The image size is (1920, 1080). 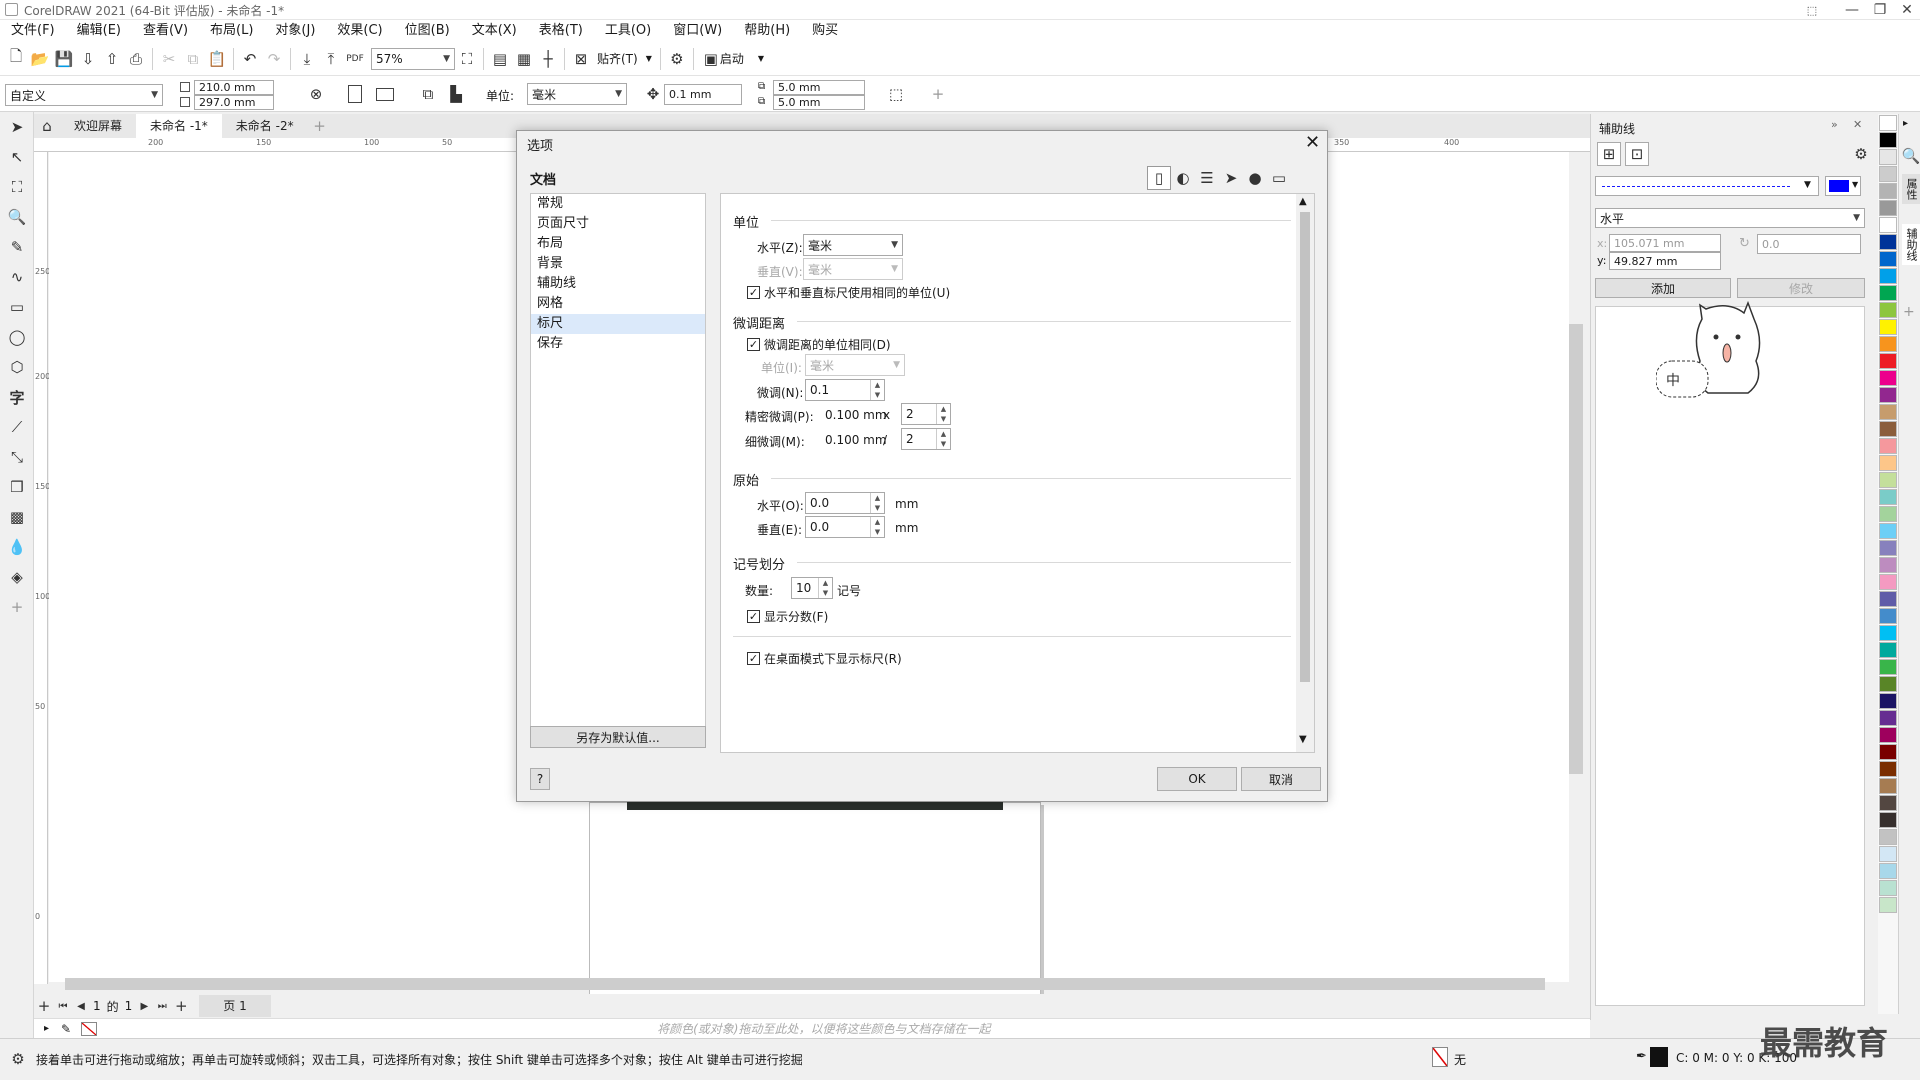 What do you see at coordinates (17, 307) in the screenshot?
I see `rectangle-tool-icon: ▭` at bounding box center [17, 307].